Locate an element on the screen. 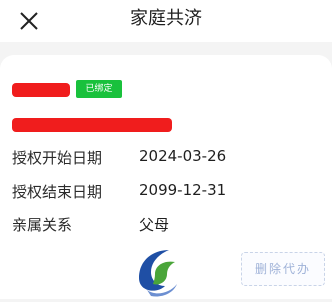 The height and width of the screenshot is (302, 332). remove-agent-button: 删除代办 is located at coordinates (283, 269).